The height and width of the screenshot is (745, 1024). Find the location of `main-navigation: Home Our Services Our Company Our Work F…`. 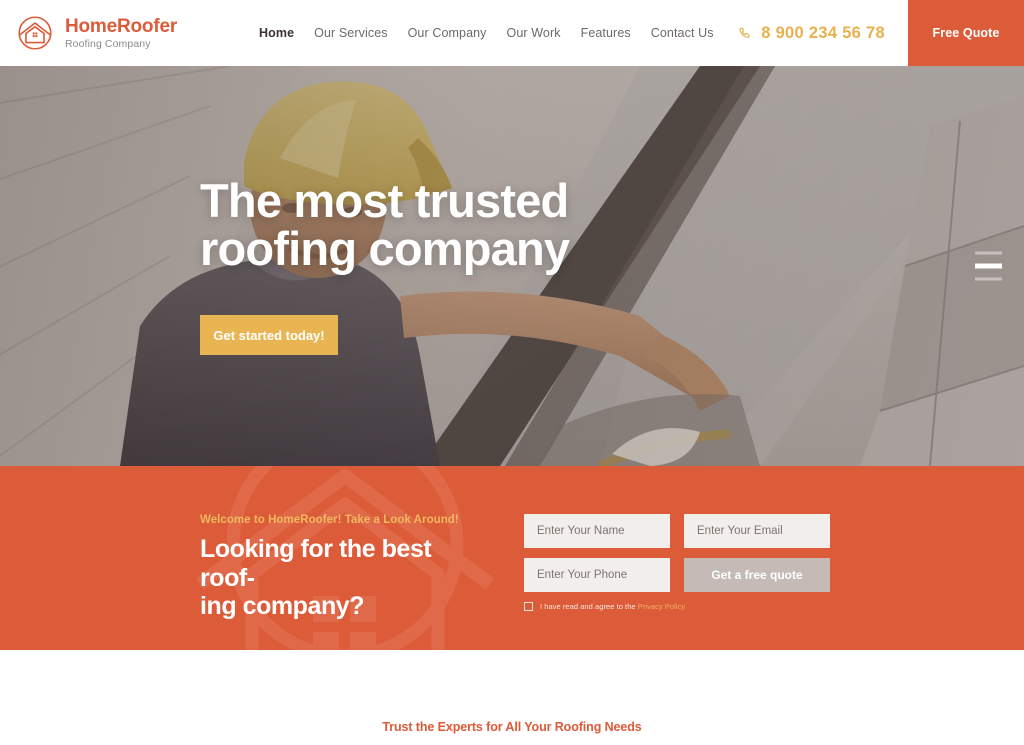

main-navigation: Home Our Services Our Company Our Work F… is located at coordinates (486, 33).